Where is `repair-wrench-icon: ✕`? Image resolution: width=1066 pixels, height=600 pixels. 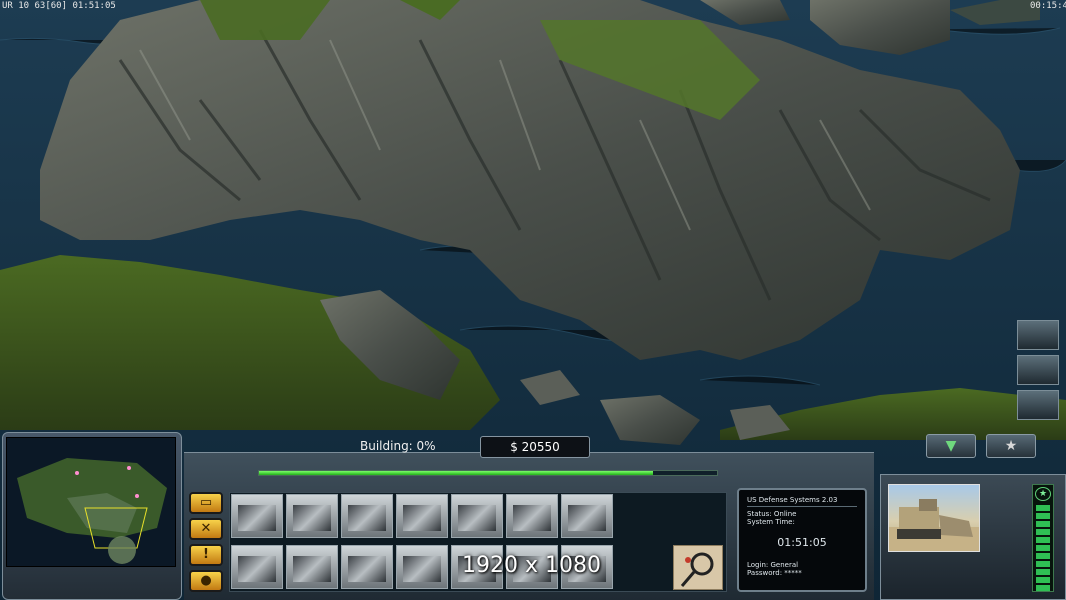
repair-wrench-icon: ✕ is located at coordinates (206, 528).